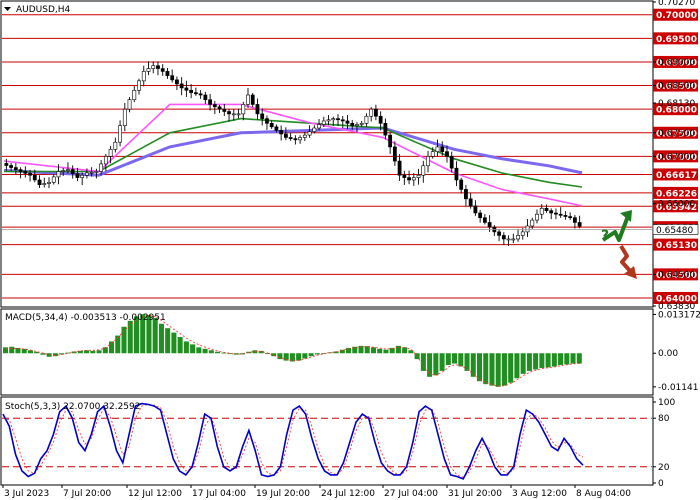 The width and height of the screenshot is (700, 500). I want to click on time-tick-label: 8 Aug 04:00, so click(603, 494).